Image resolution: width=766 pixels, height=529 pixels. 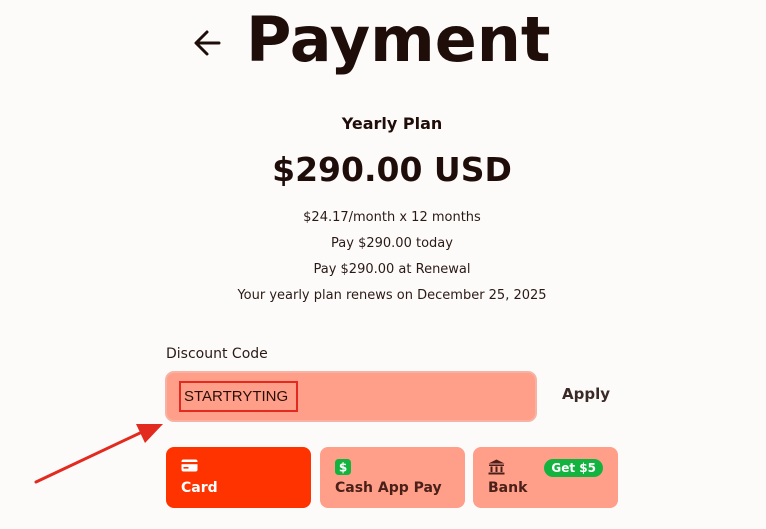 I want to click on plan-price: $290.00 USD, so click(x=392, y=169).